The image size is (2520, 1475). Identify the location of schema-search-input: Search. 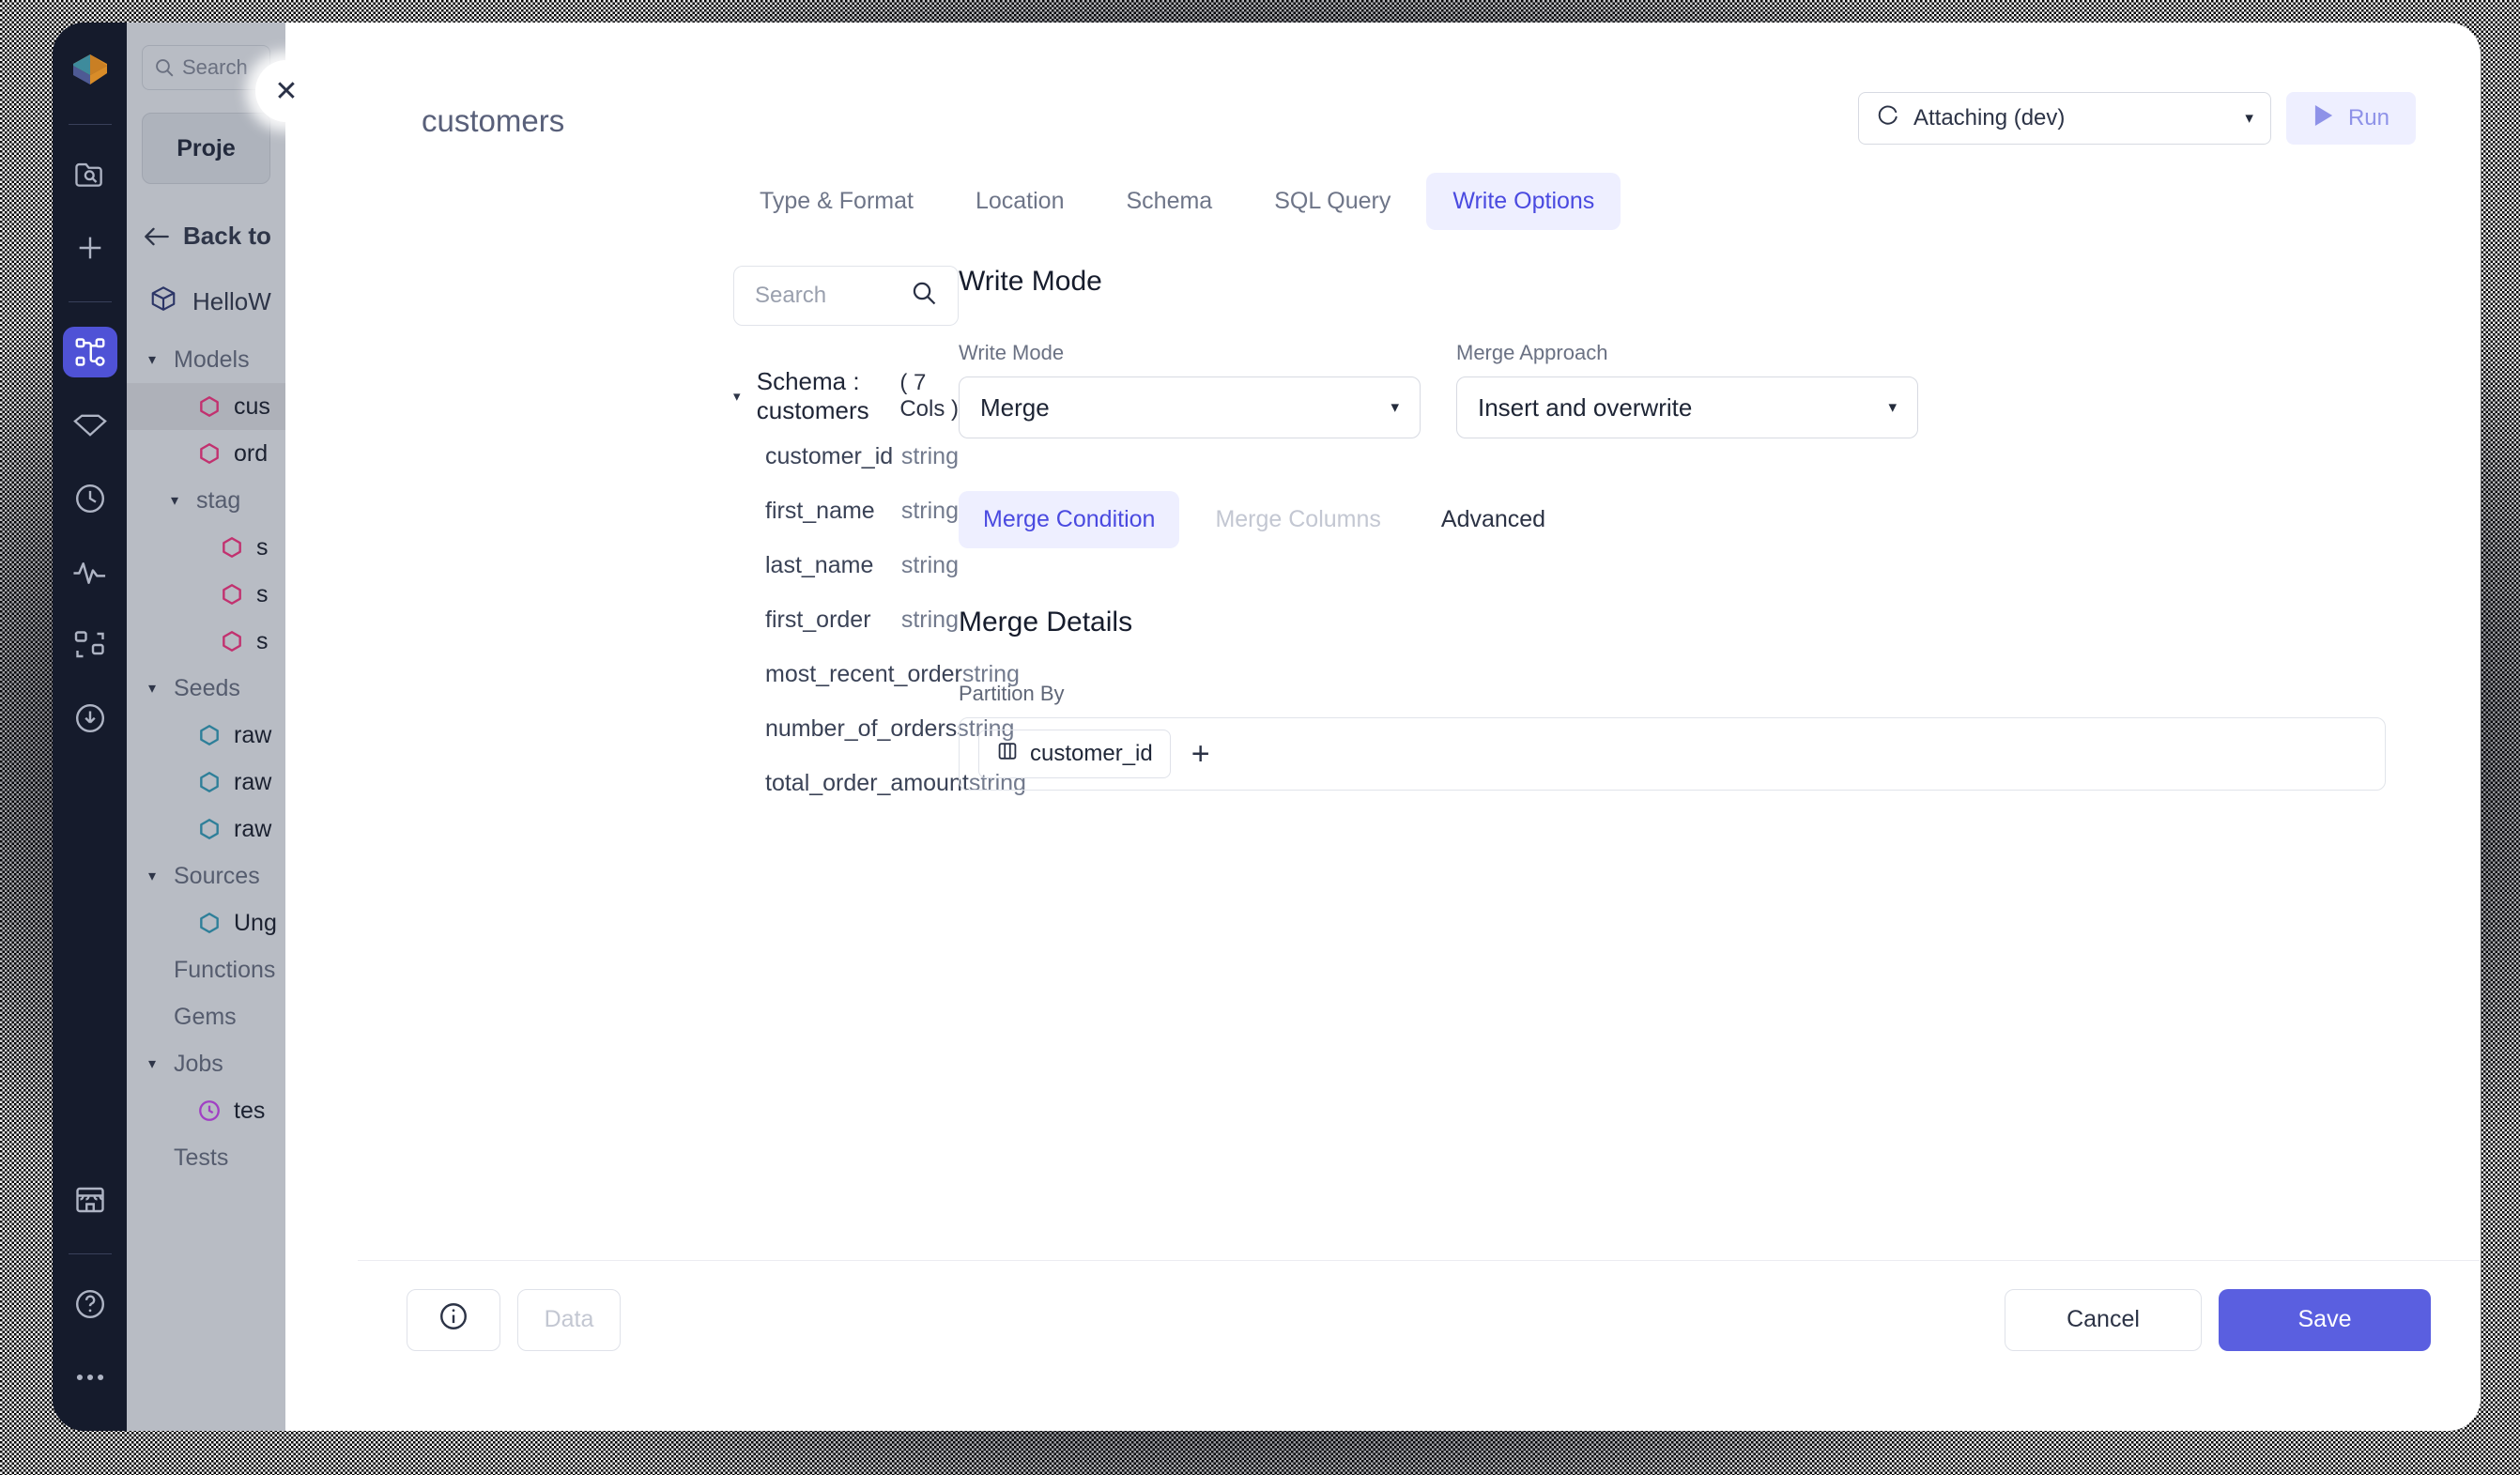
(846, 296).